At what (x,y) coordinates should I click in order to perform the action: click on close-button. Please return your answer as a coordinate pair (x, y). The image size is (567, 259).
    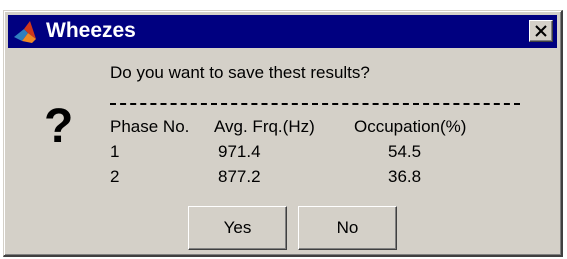
    Looking at the image, I should click on (541, 31).